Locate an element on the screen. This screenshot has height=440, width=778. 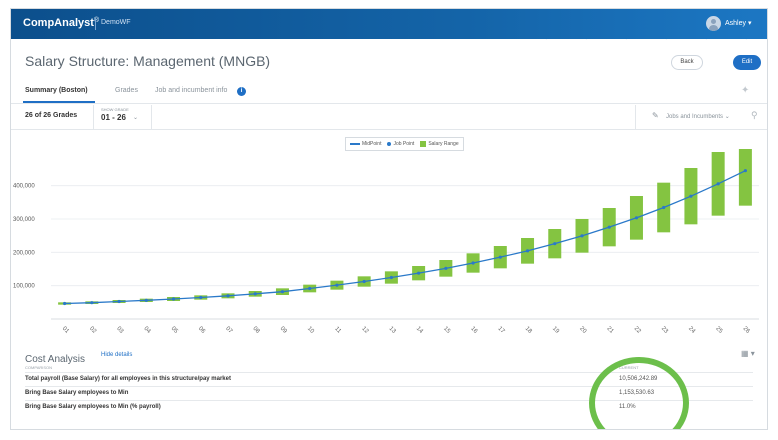
search-icon: ⚲ is located at coordinates (754, 115).